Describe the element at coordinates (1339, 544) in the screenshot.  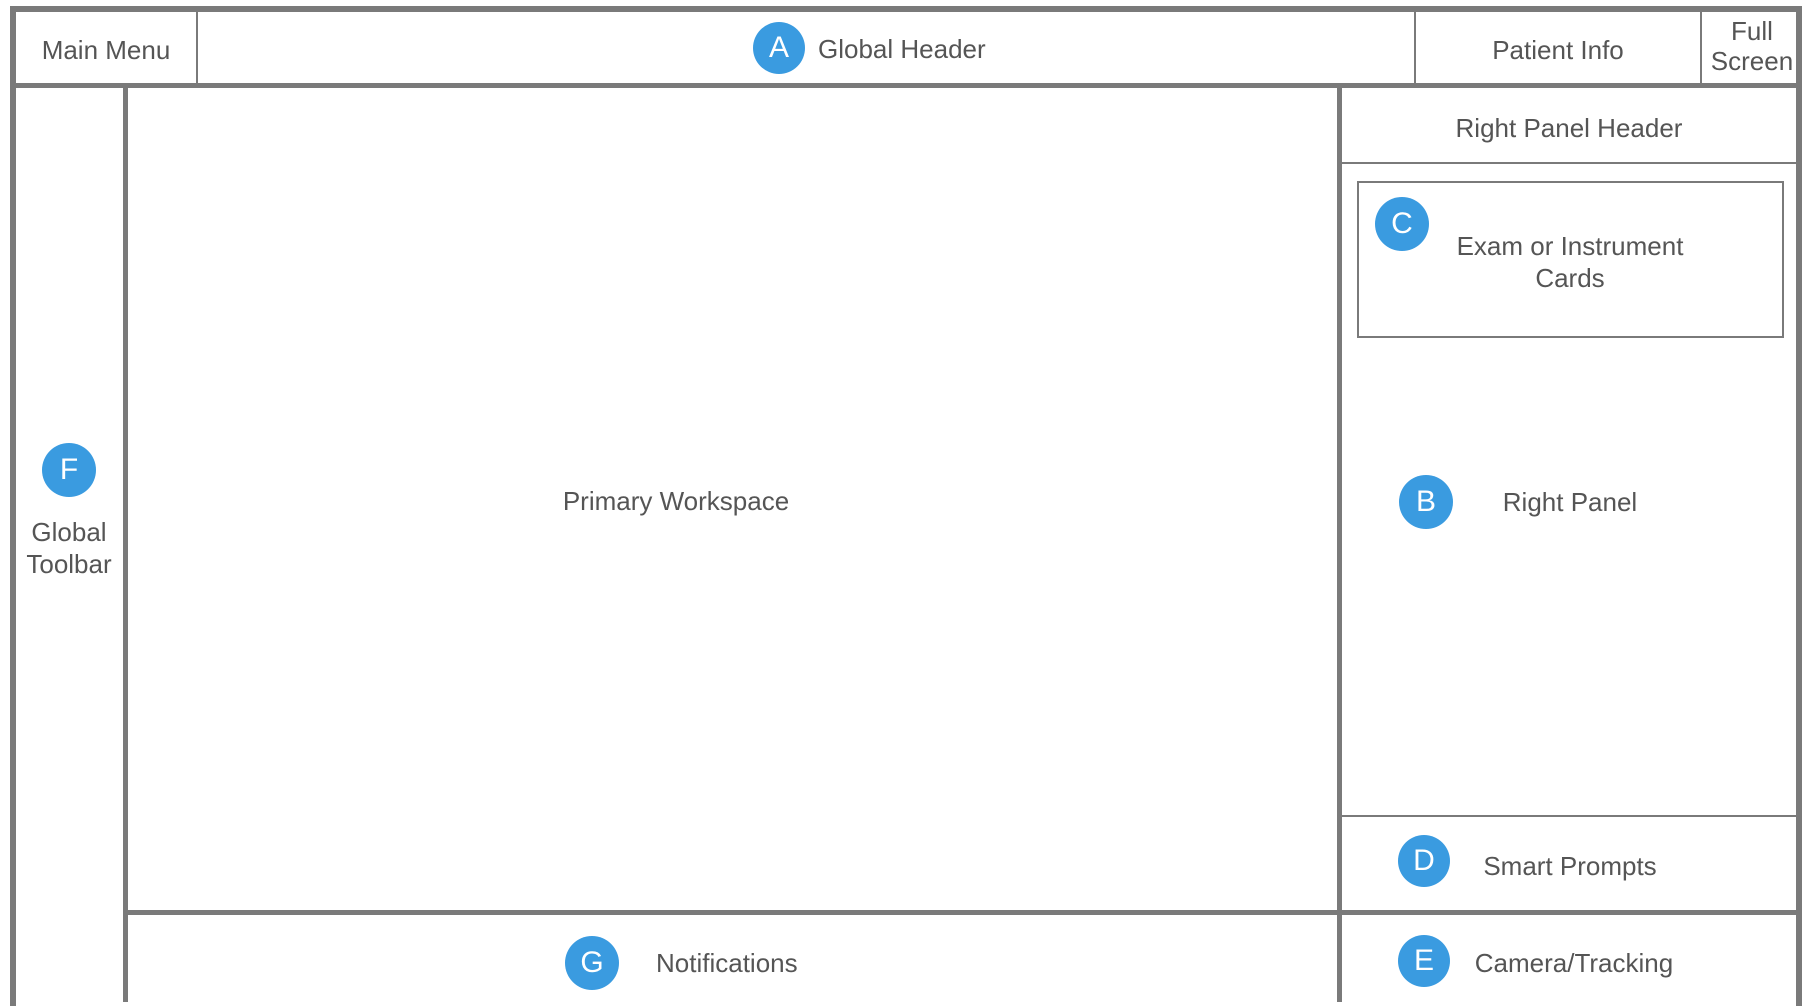
I see `right-panel-divider` at that location.